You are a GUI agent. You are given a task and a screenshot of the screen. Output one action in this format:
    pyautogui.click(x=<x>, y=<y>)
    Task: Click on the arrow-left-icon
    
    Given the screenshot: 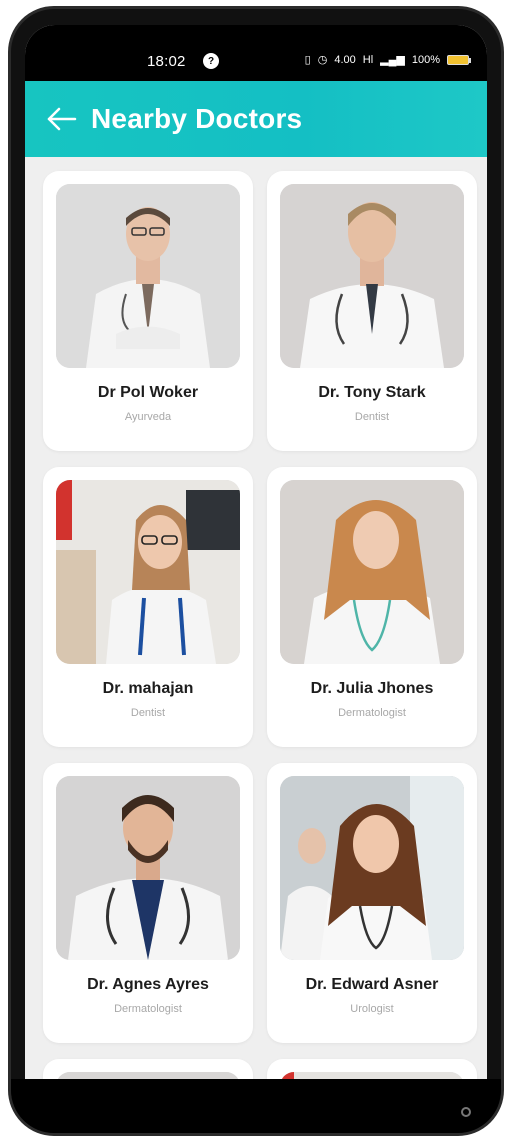 What is the action you would take?
    pyautogui.click(x=62, y=119)
    